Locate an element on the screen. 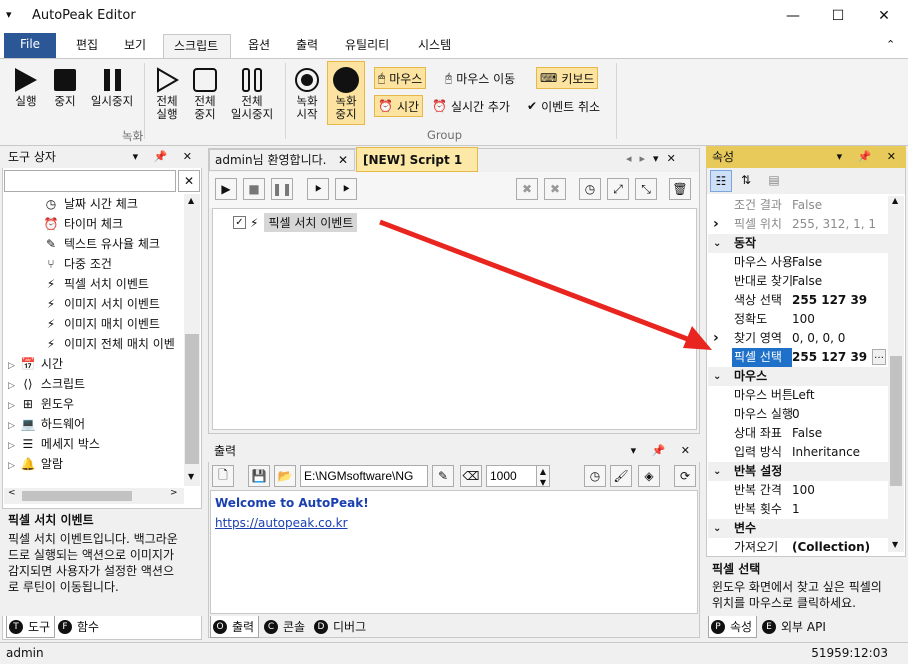 This screenshot has width=908, height=664. property-value: 100 is located at coordinates (803, 319).